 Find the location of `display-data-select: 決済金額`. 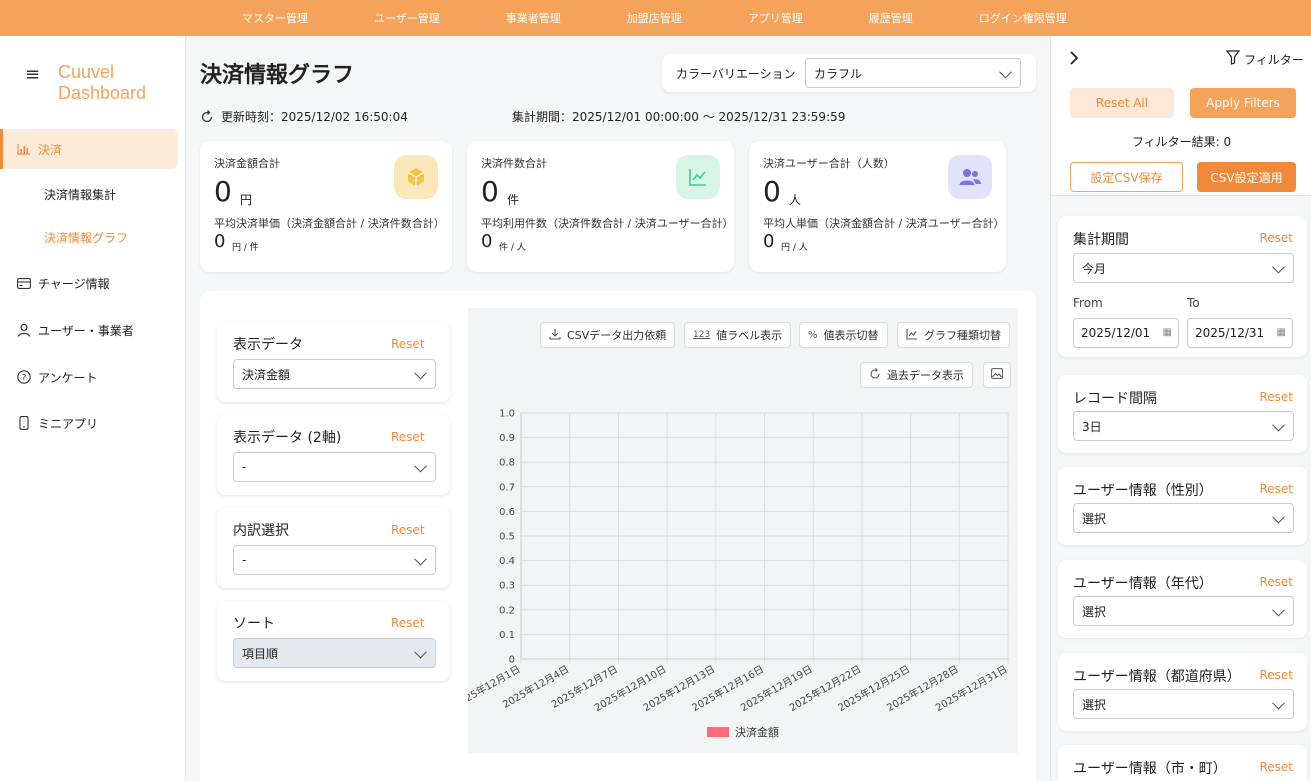

display-data-select: 決済金額 is located at coordinates (334, 374).